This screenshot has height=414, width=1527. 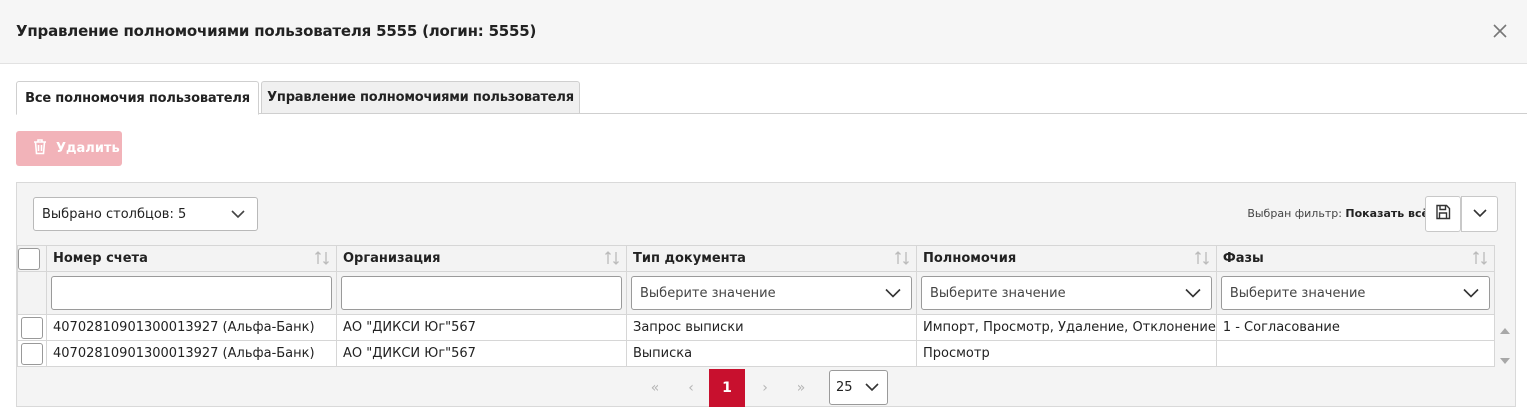 I want to click on columns-select-value: Выбрано столбцов: 5, so click(x=114, y=214).